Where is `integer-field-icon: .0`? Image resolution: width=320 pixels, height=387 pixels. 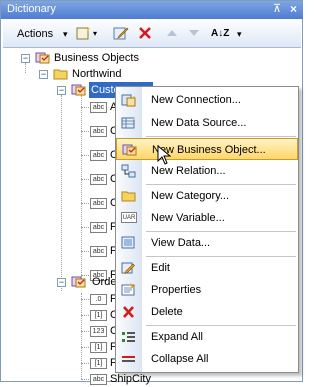
integer-field-icon: .0 is located at coordinates (98, 299).